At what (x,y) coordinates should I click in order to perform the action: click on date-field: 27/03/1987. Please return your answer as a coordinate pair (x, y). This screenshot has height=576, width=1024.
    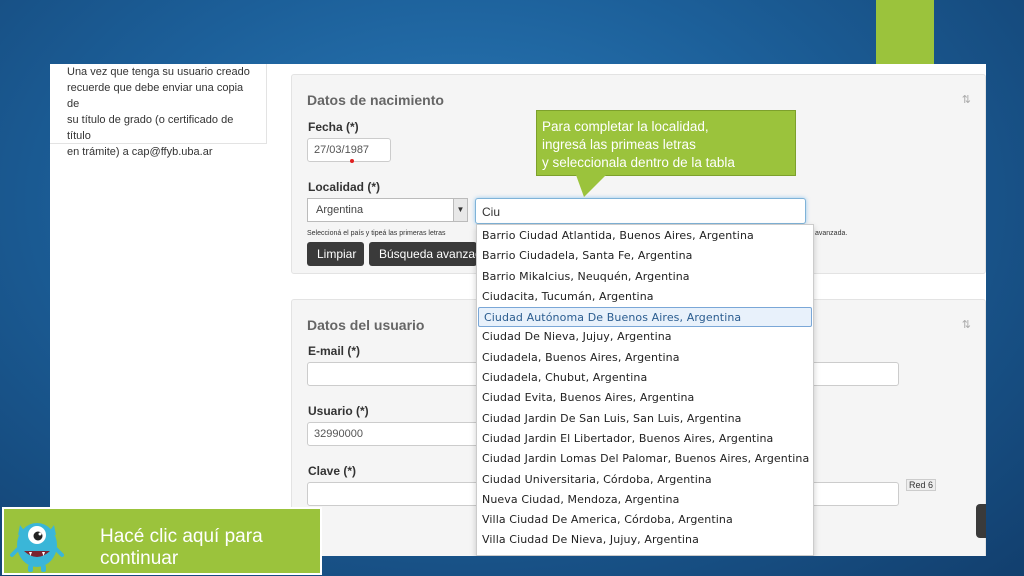
    Looking at the image, I should click on (349, 150).